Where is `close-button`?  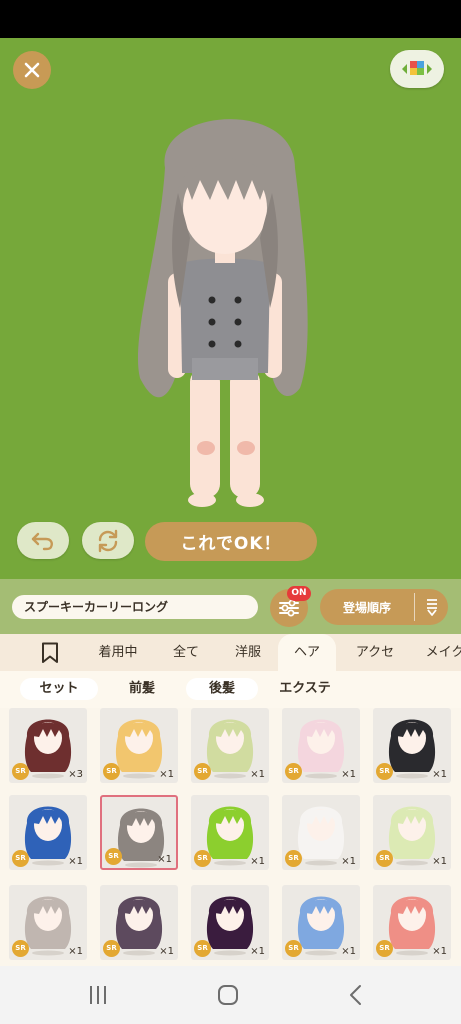
close-button is located at coordinates (32, 70).